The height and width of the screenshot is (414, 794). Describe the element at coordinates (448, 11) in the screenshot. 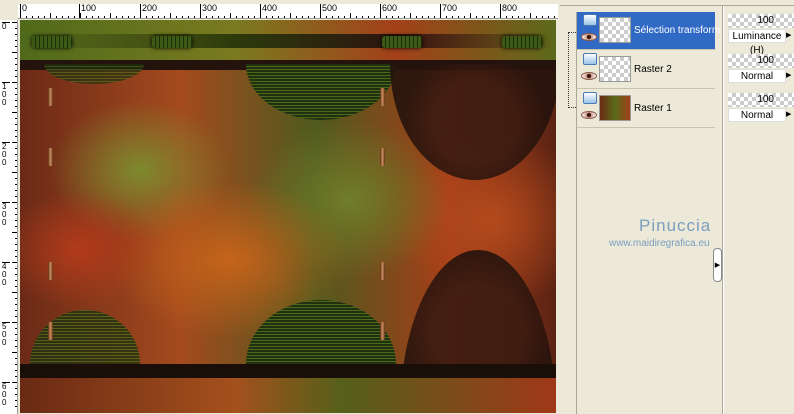

I see `ruler-label: 700` at that location.